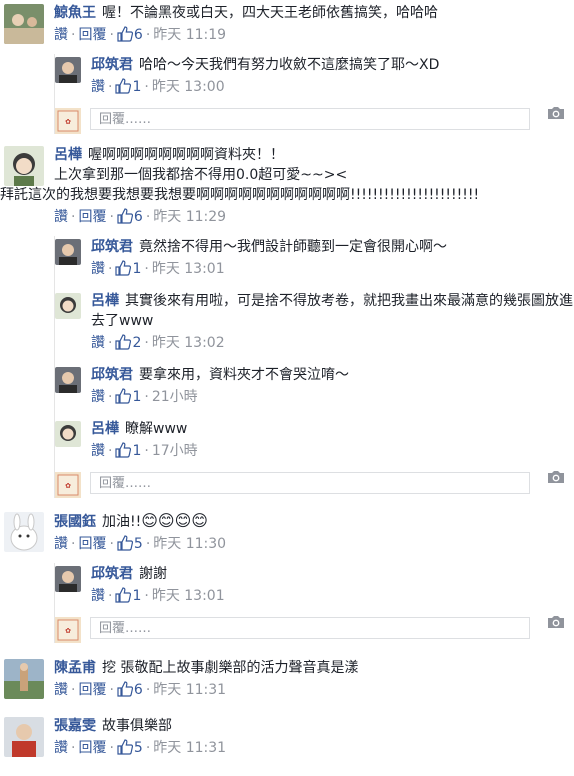 The height and width of the screenshot is (776, 574). I want to click on comment-author: 張嘉雯, so click(75, 726).